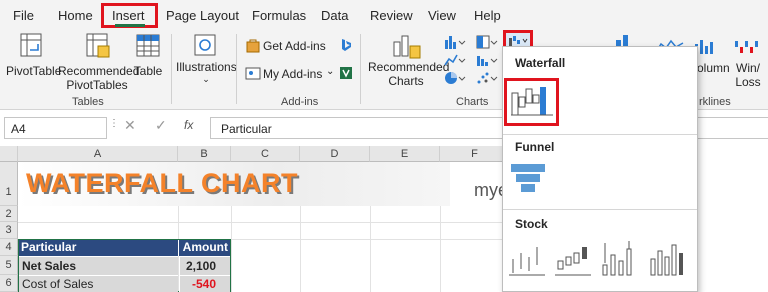 The width and height of the screenshot is (768, 292). What do you see at coordinates (531, 179) in the screenshot?
I see `funnel-chart-option` at bounding box center [531, 179].